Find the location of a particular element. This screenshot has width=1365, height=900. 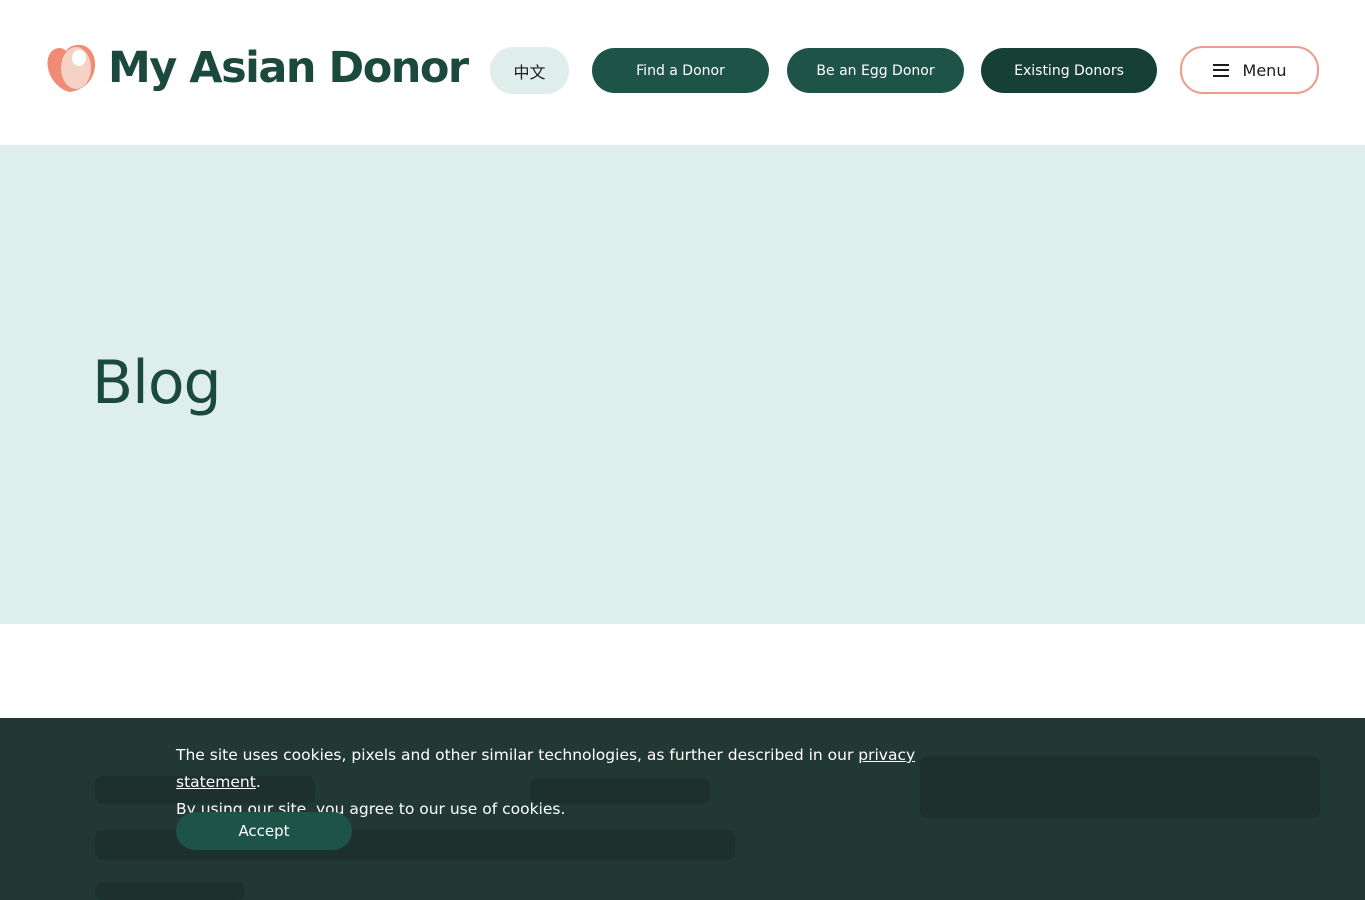

page-title: Blog is located at coordinates (157, 383).